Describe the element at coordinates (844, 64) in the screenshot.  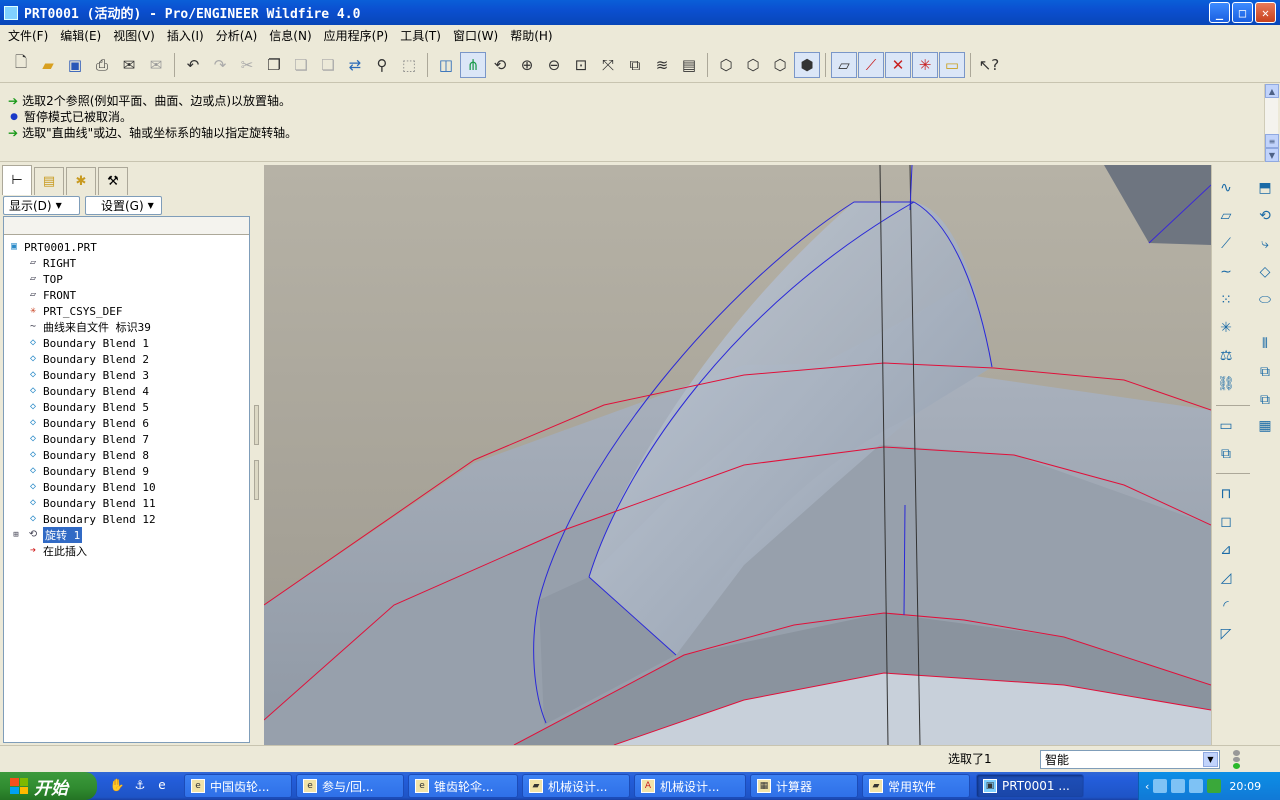
I see `plane-display-icon: ▱` at that location.